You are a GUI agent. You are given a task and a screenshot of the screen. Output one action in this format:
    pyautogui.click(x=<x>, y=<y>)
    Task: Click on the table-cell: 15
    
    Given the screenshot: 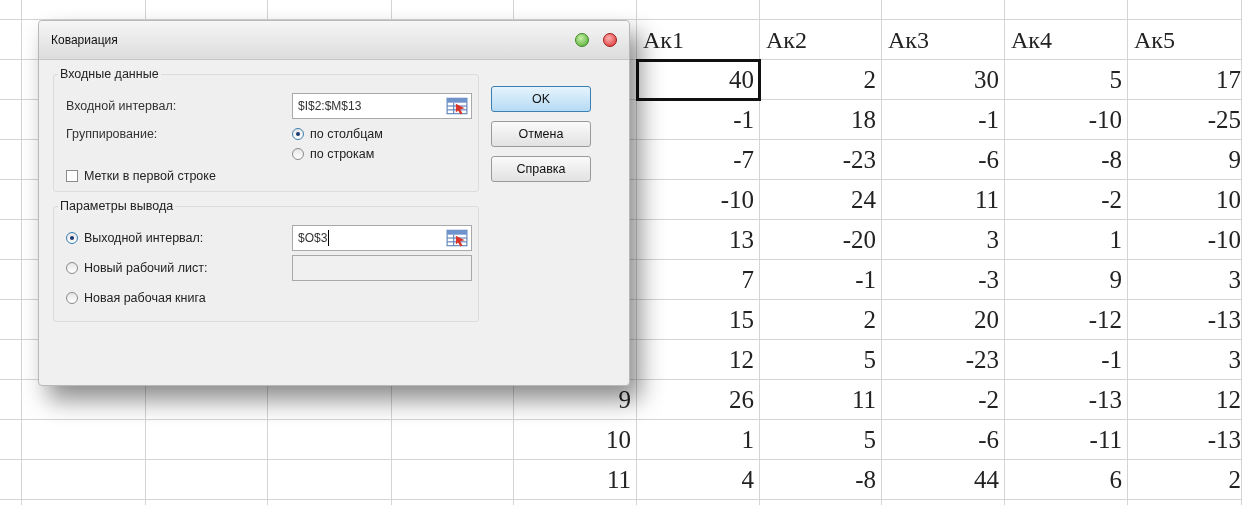 What is the action you would take?
    pyautogui.click(x=698, y=320)
    